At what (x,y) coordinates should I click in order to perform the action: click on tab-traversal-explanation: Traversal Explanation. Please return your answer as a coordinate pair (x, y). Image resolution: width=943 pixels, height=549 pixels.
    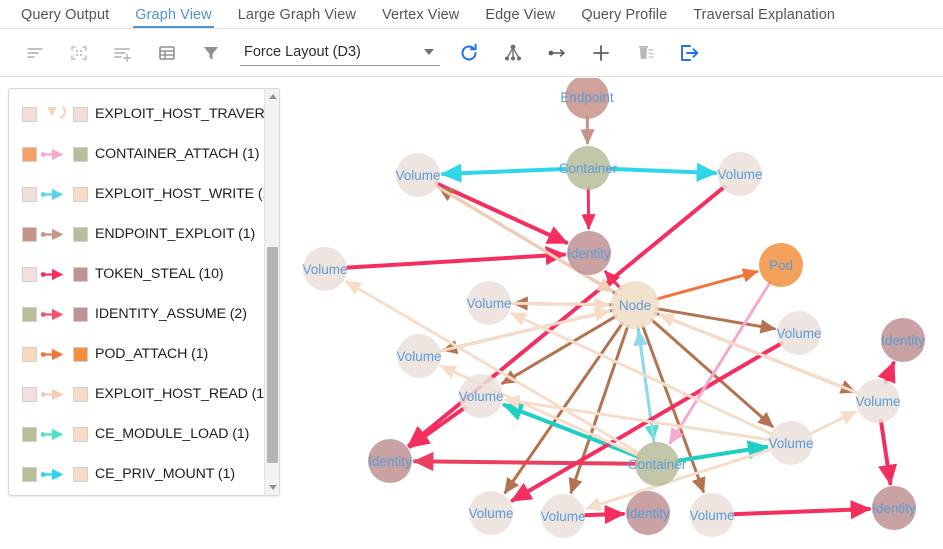
    Looking at the image, I should click on (764, 18).